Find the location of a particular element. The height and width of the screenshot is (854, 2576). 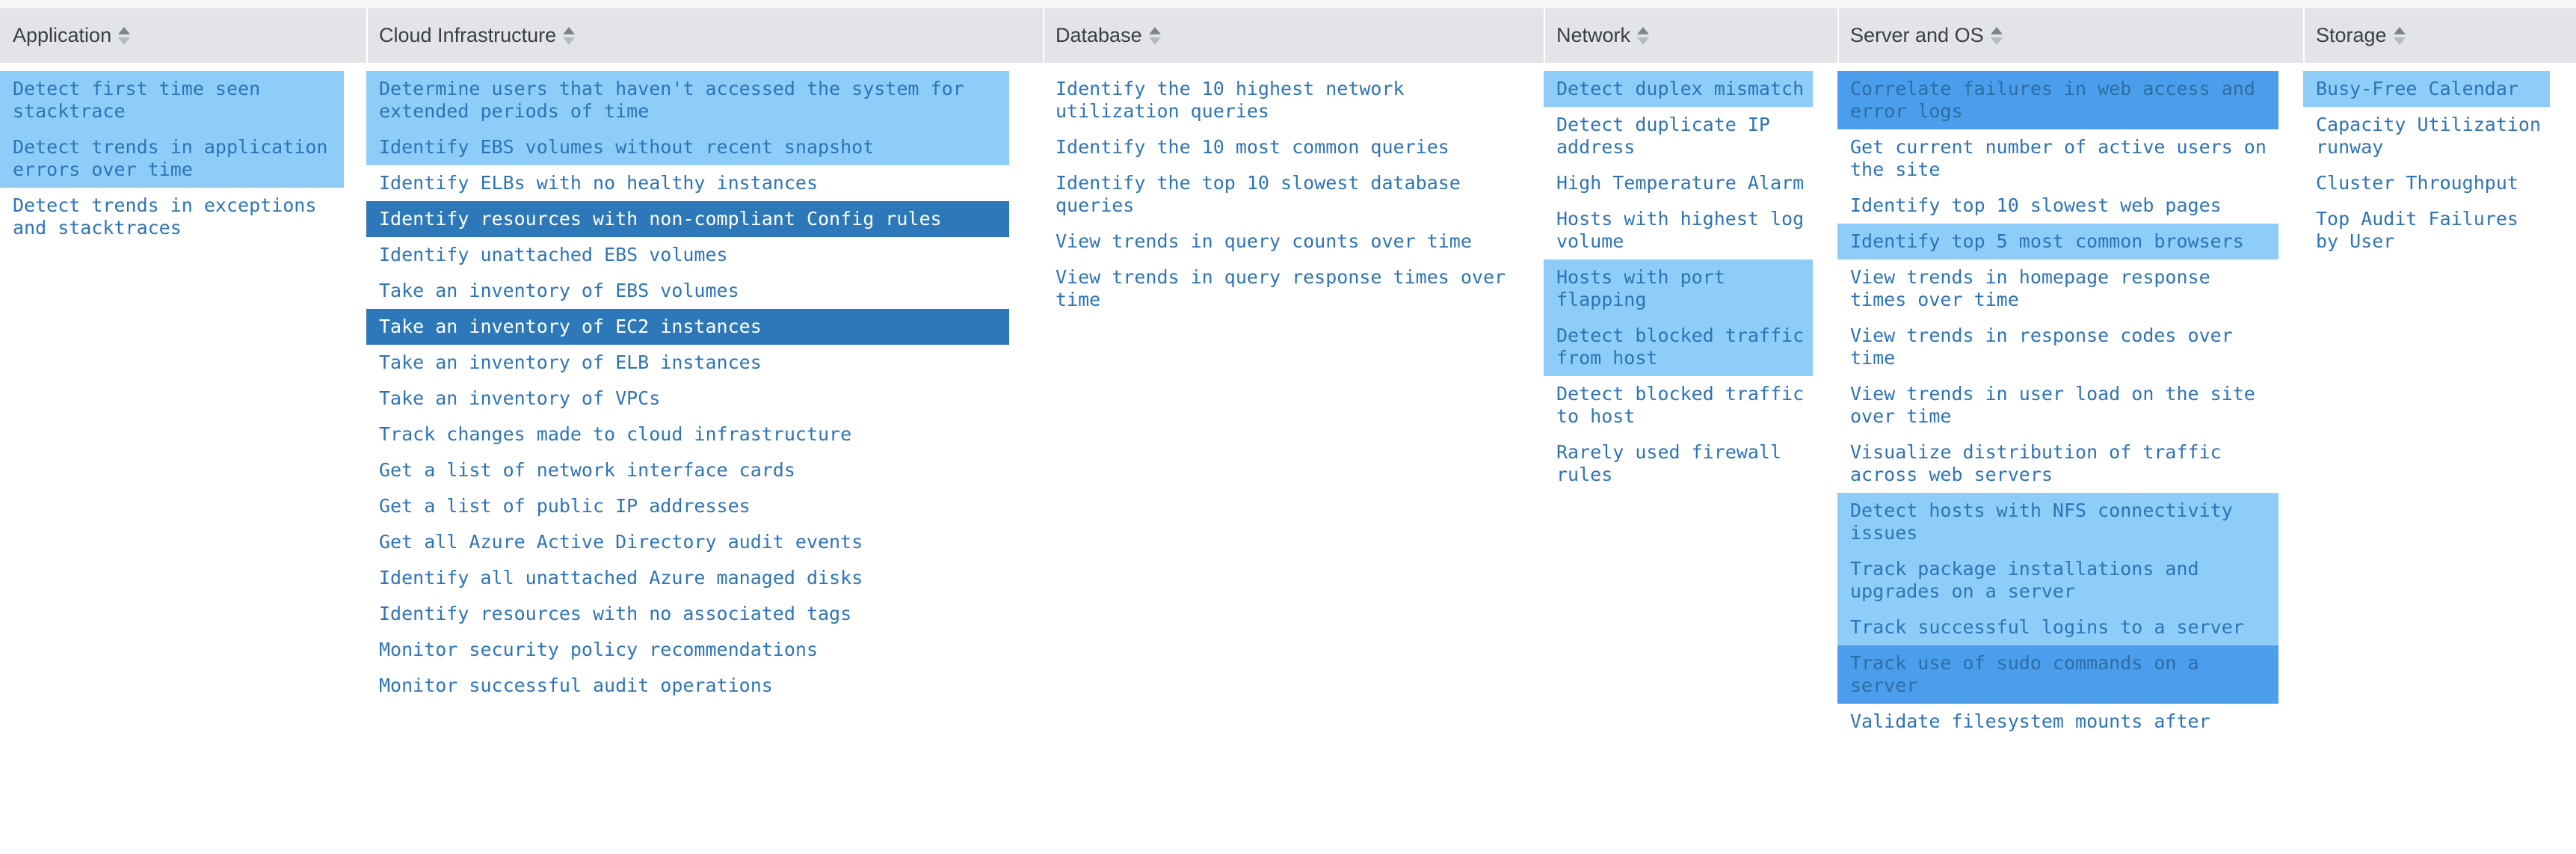

list-item: Identify the 10 most common queries is located at coordinates (1282, 147).